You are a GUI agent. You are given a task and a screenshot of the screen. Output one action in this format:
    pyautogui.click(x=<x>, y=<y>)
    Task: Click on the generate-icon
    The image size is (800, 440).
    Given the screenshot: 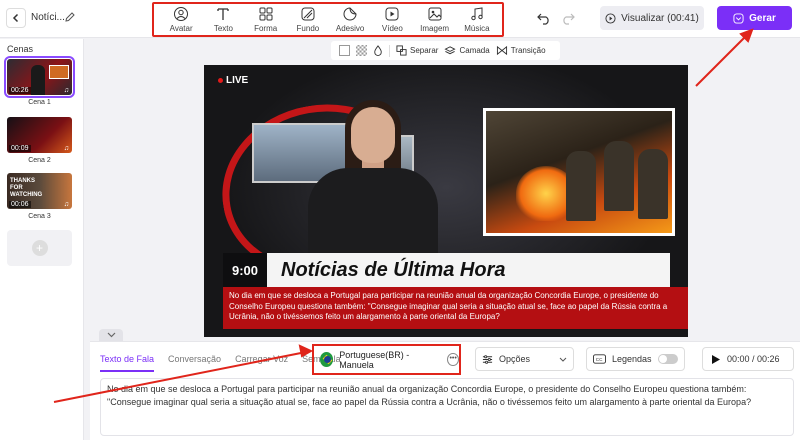 What is the action you would take?
    pyautogui.click(x=738, y=18)
    